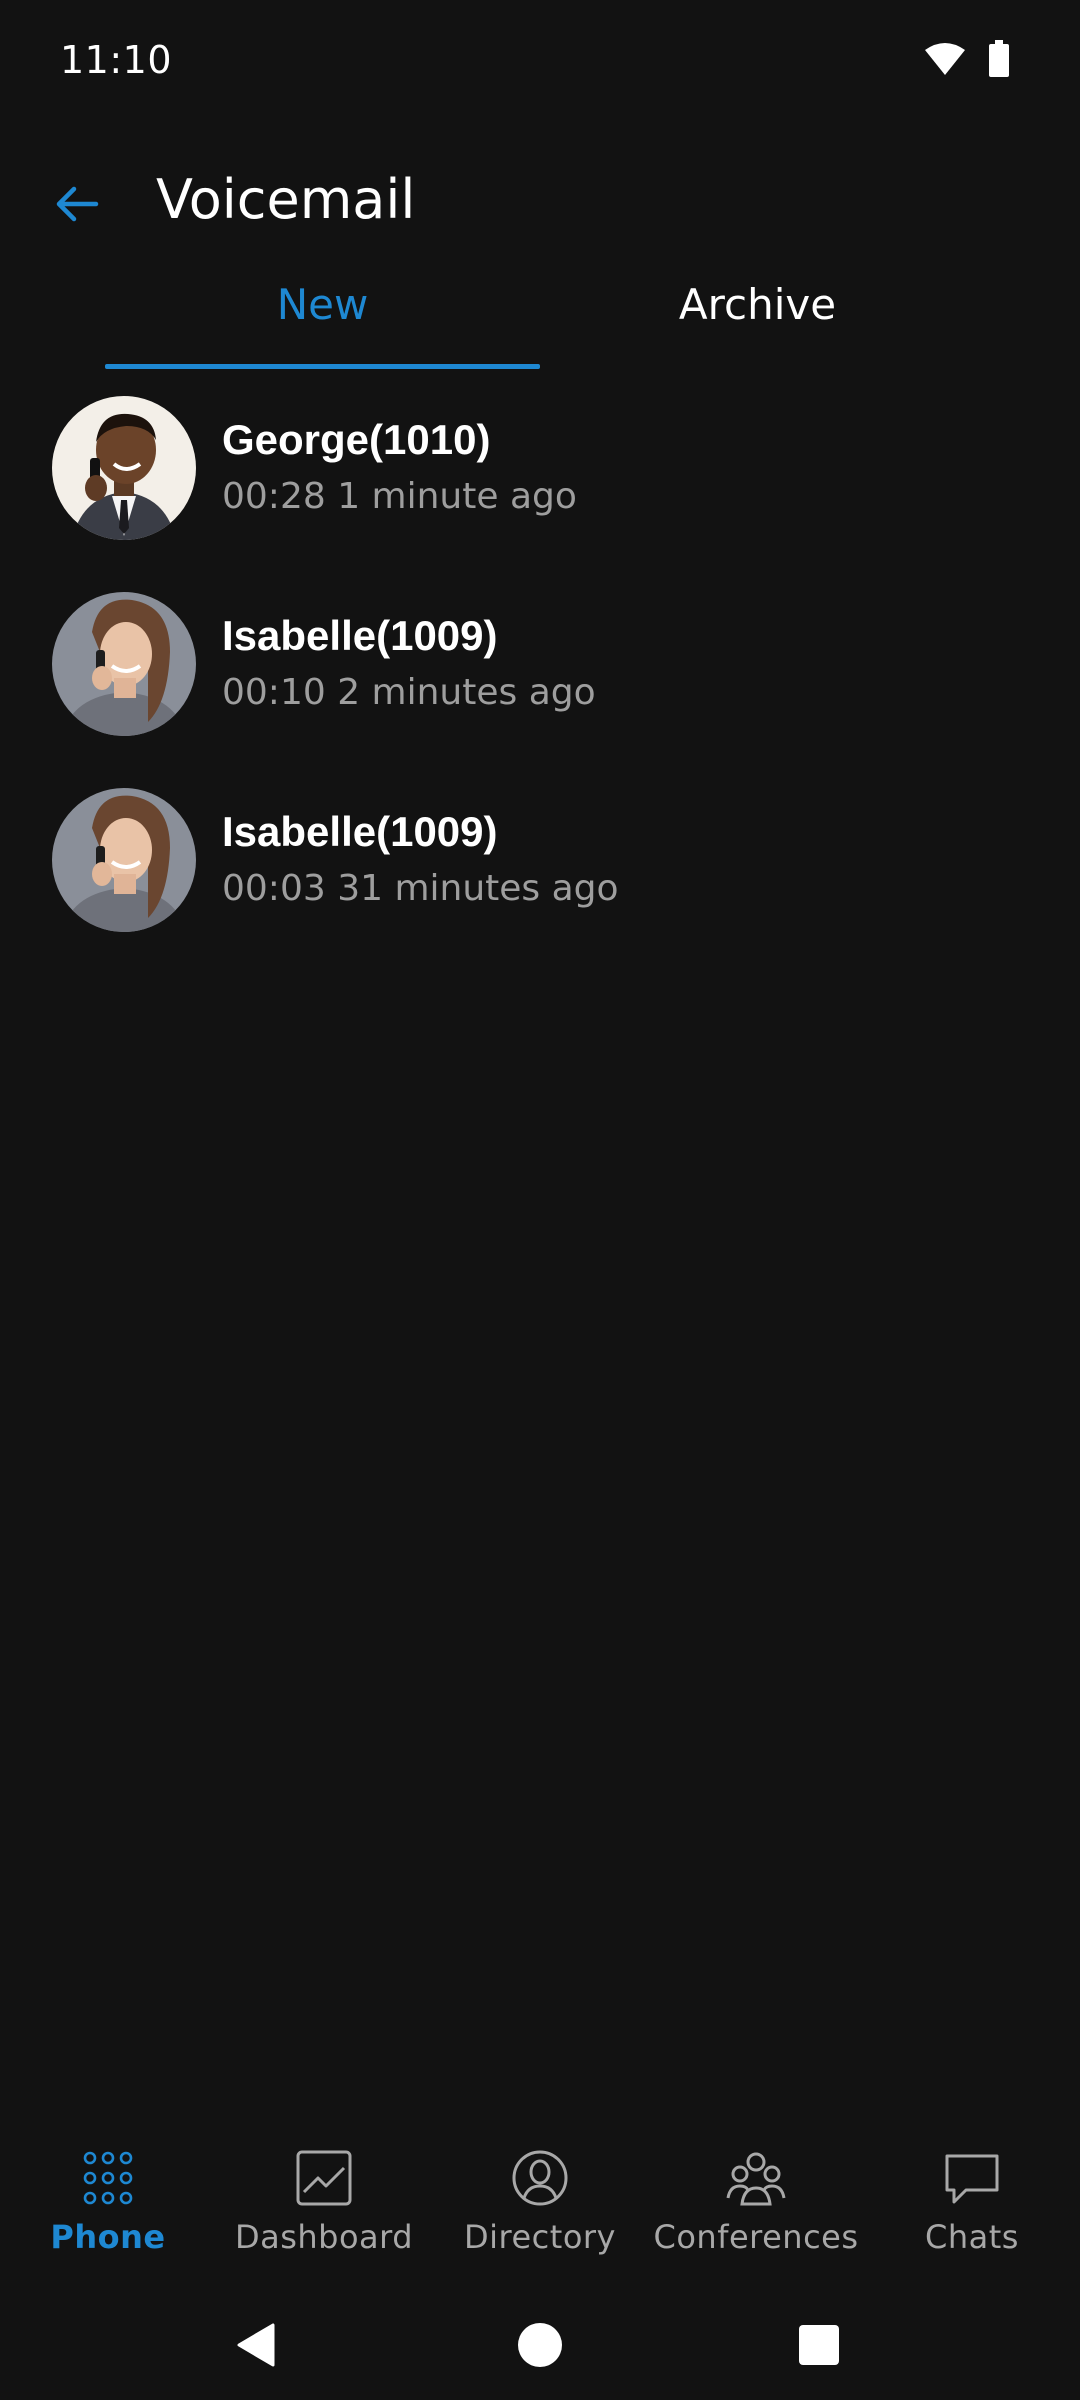 The height and width of the screenshot is (2400, 1080). I want to click on triangle-back-icon, so click(256, 2345).